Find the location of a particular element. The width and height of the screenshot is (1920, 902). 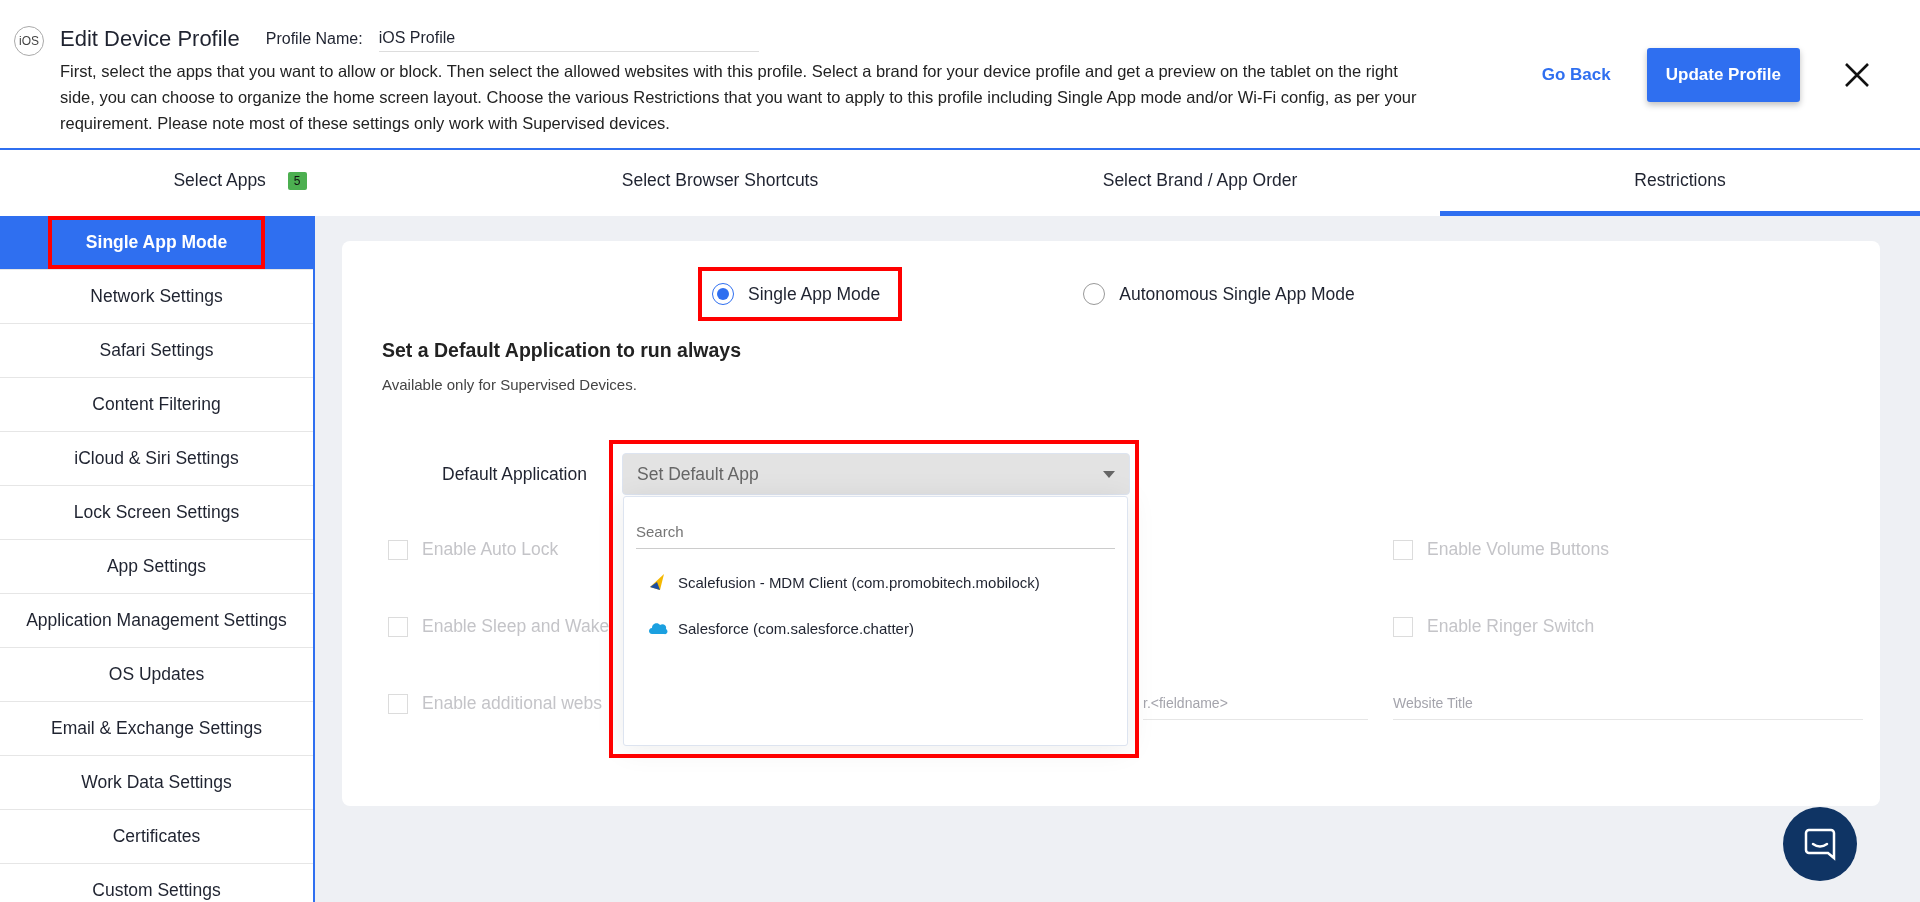

sidebar-item-label: Application Management Settings is located at coordinates (156, 620).